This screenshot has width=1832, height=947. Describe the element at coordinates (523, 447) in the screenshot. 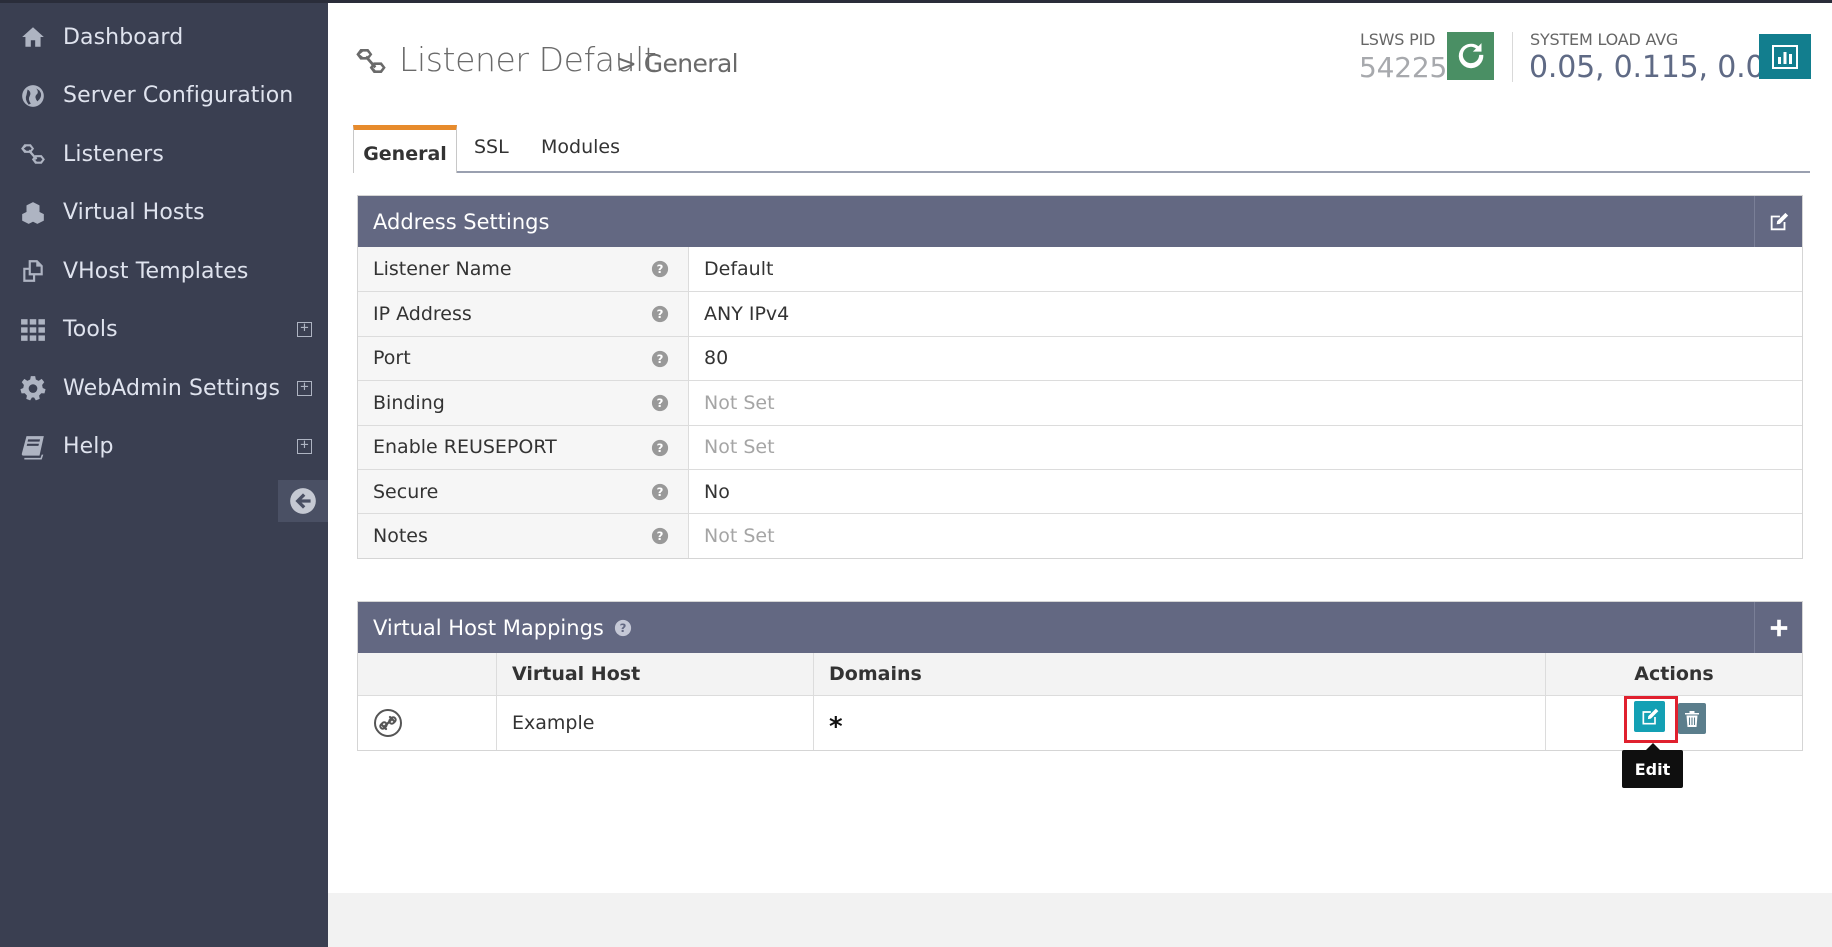

I see `setting-name: Enable REUSEPORT?` at that location.